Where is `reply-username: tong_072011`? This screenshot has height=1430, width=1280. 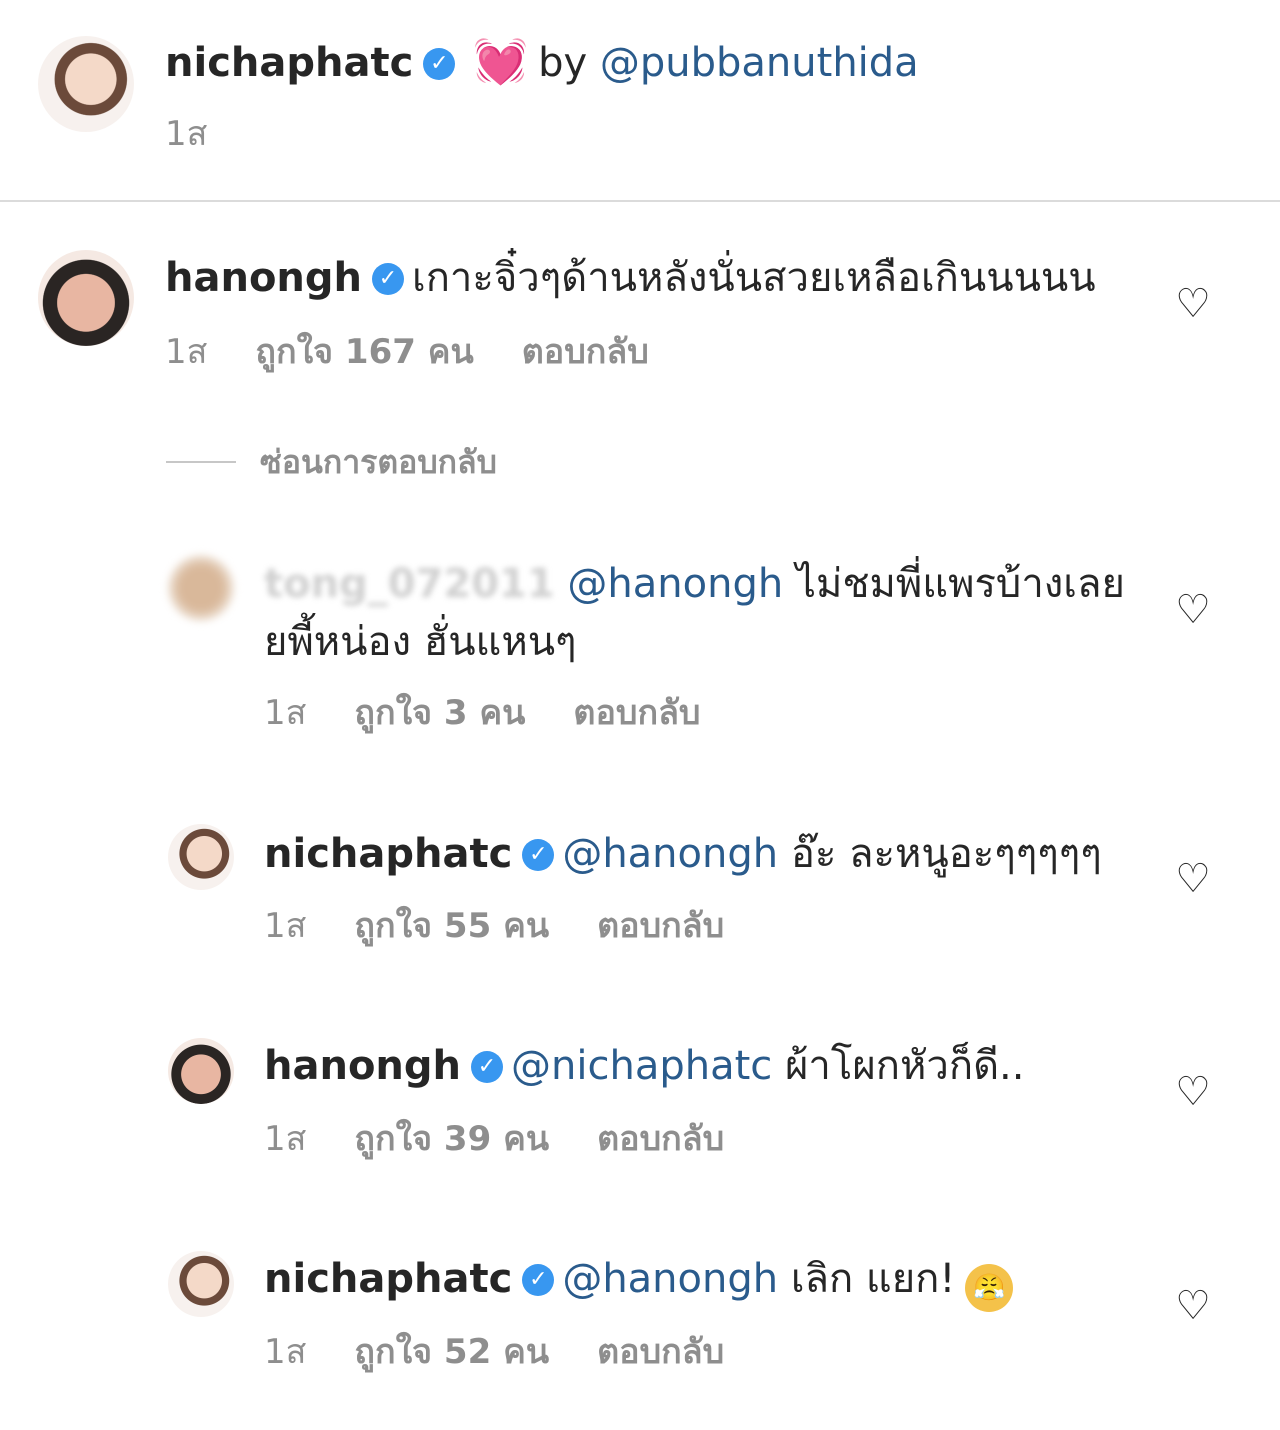 reply-username: tong_072011 is located at coordinates (409, 584).